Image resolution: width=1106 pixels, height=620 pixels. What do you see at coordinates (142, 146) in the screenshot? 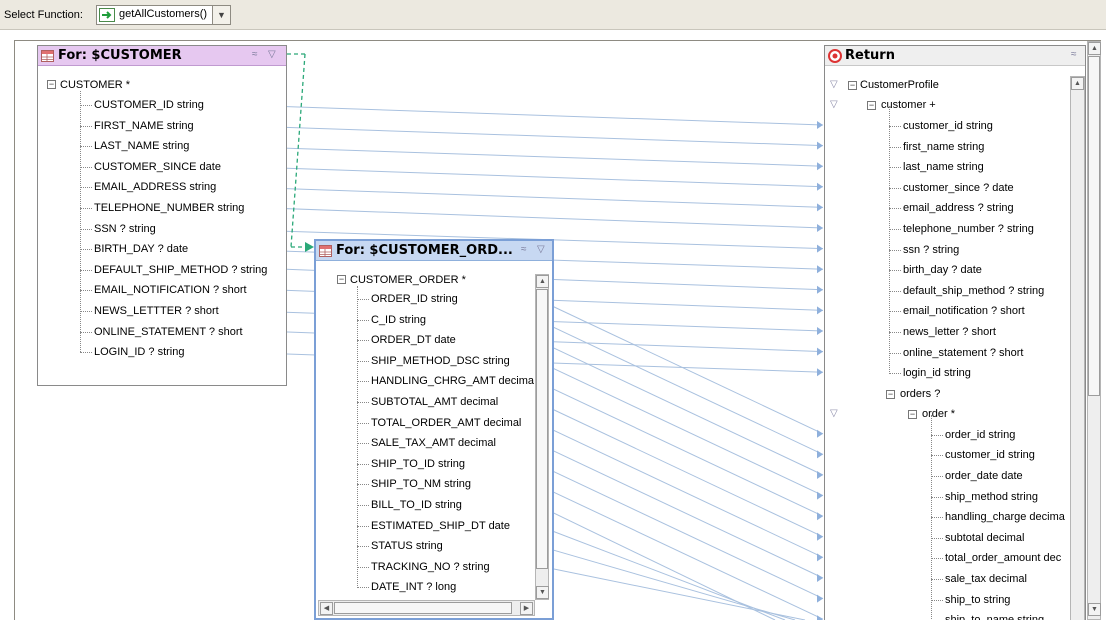
I see `customer-field: LAST_NAME string` at bounding box center [142, 146].